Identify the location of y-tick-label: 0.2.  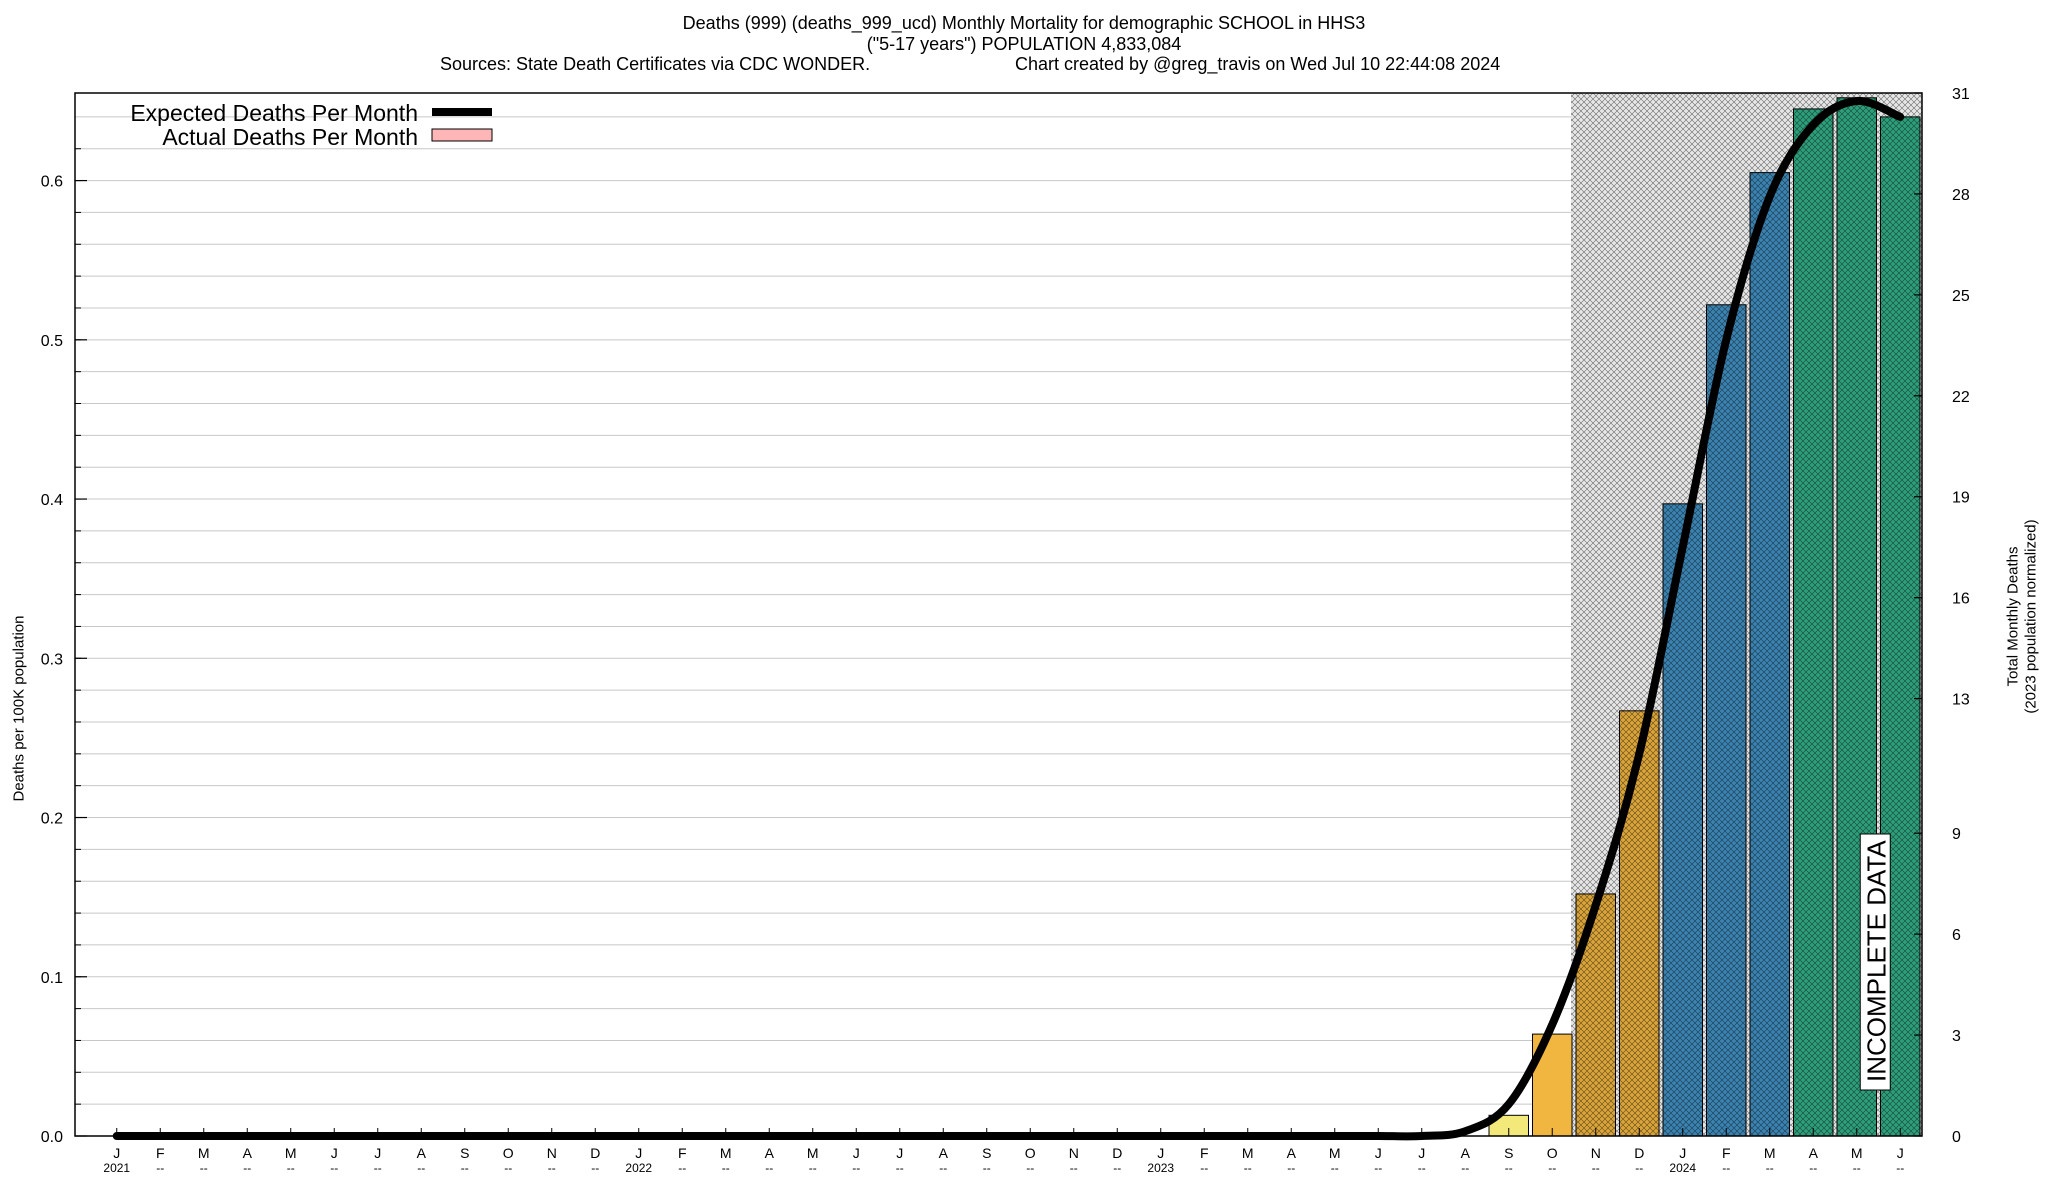
(52, 819).